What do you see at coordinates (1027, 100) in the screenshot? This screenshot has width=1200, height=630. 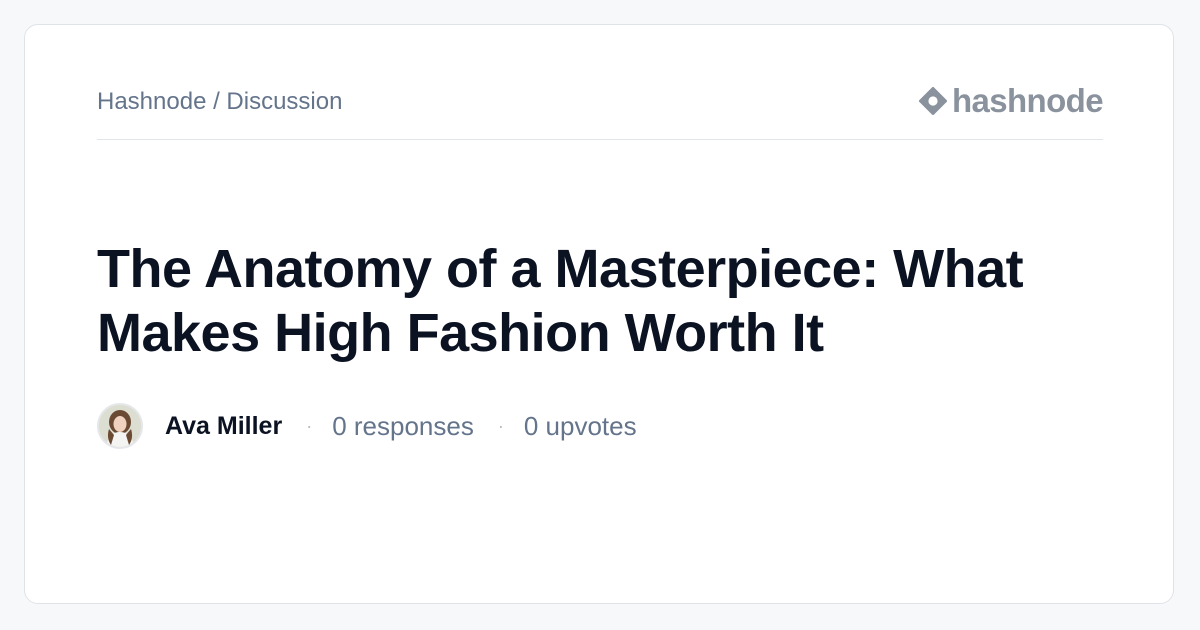 I see `brand-name: hashnode` at bounding box center [1027, 100].